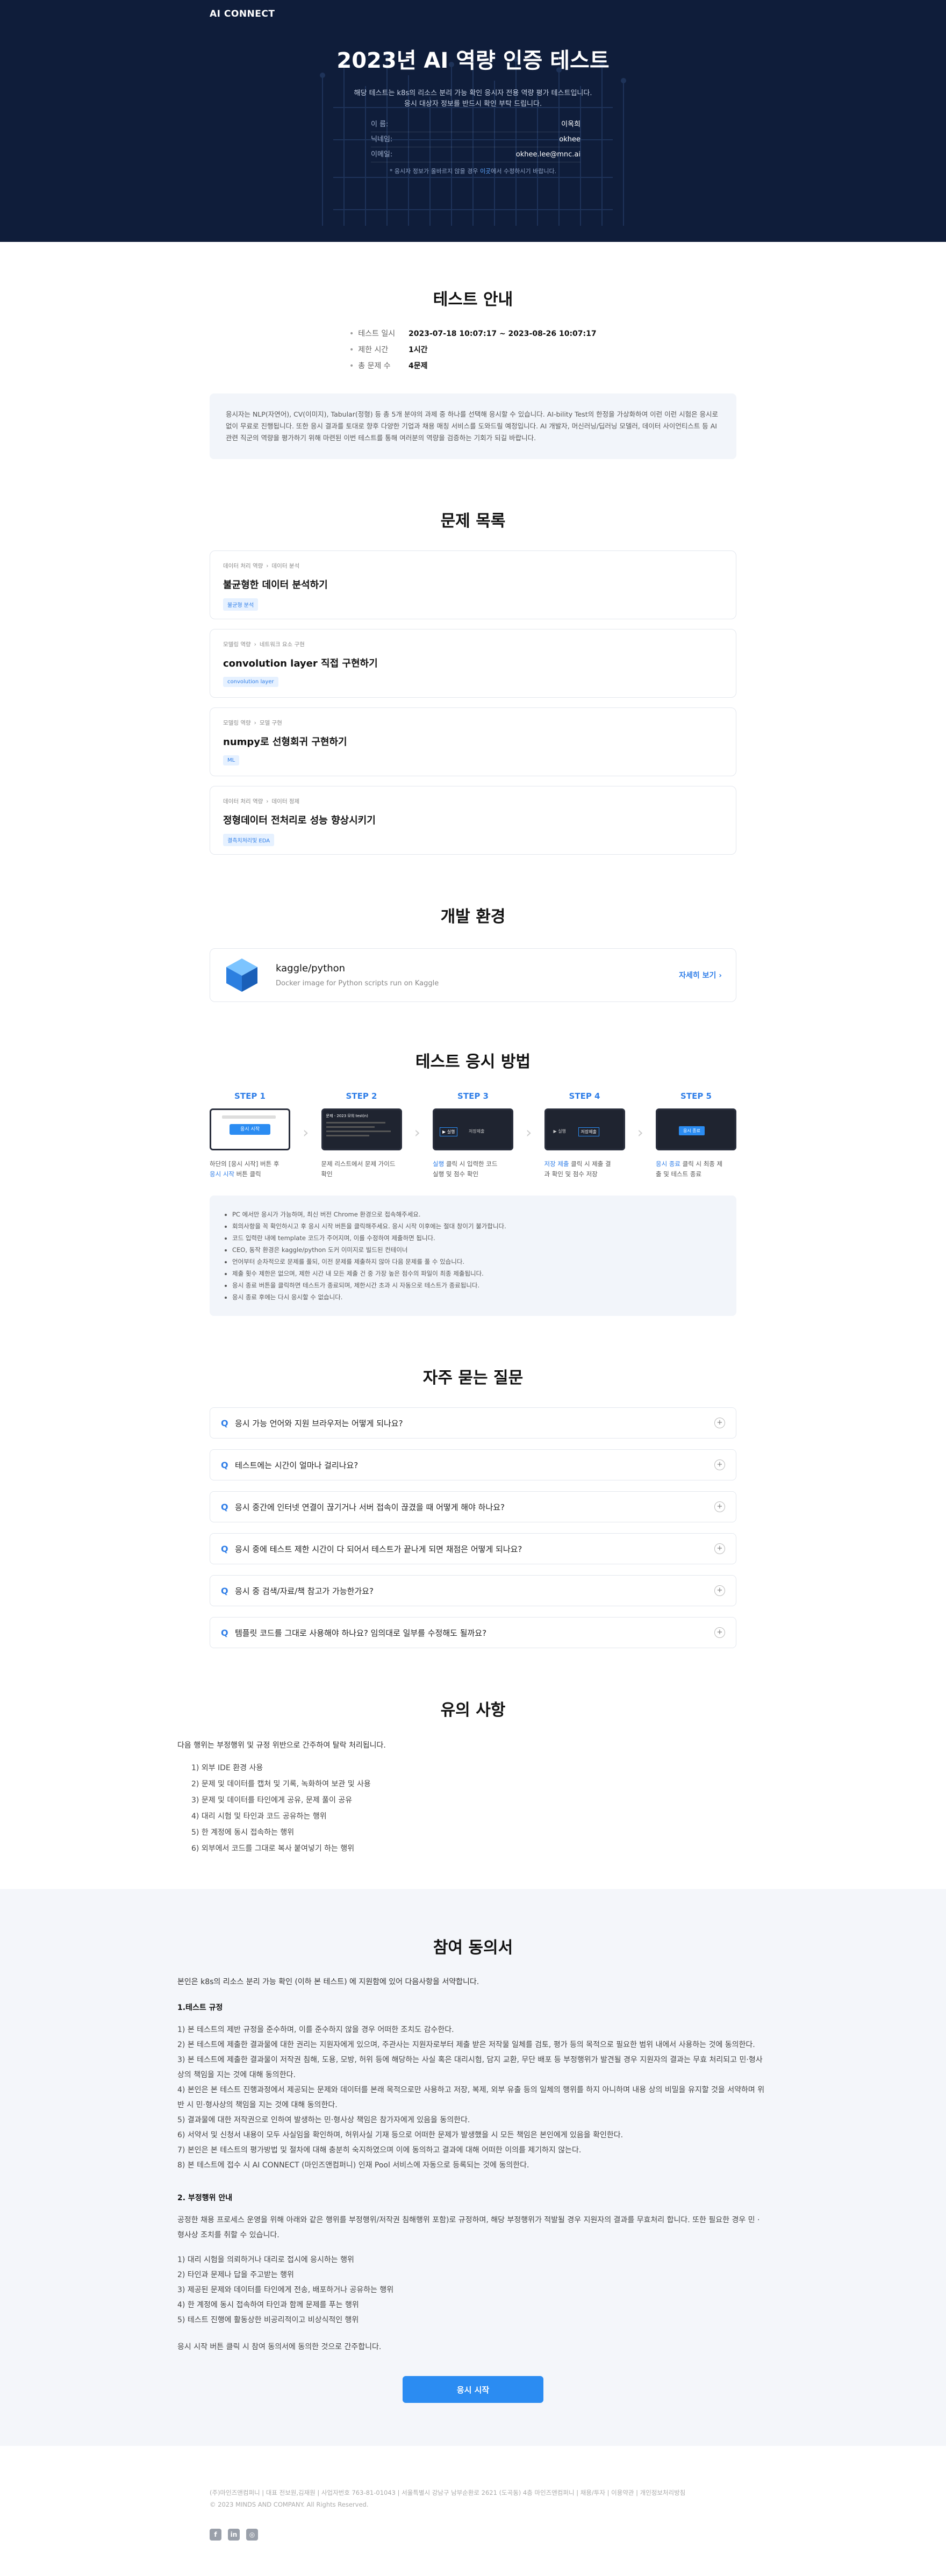  What do you see at coordinates (473, 916) in the screenshot?
I see `section-title: 개발 환경` at bounding box center [473, 916].